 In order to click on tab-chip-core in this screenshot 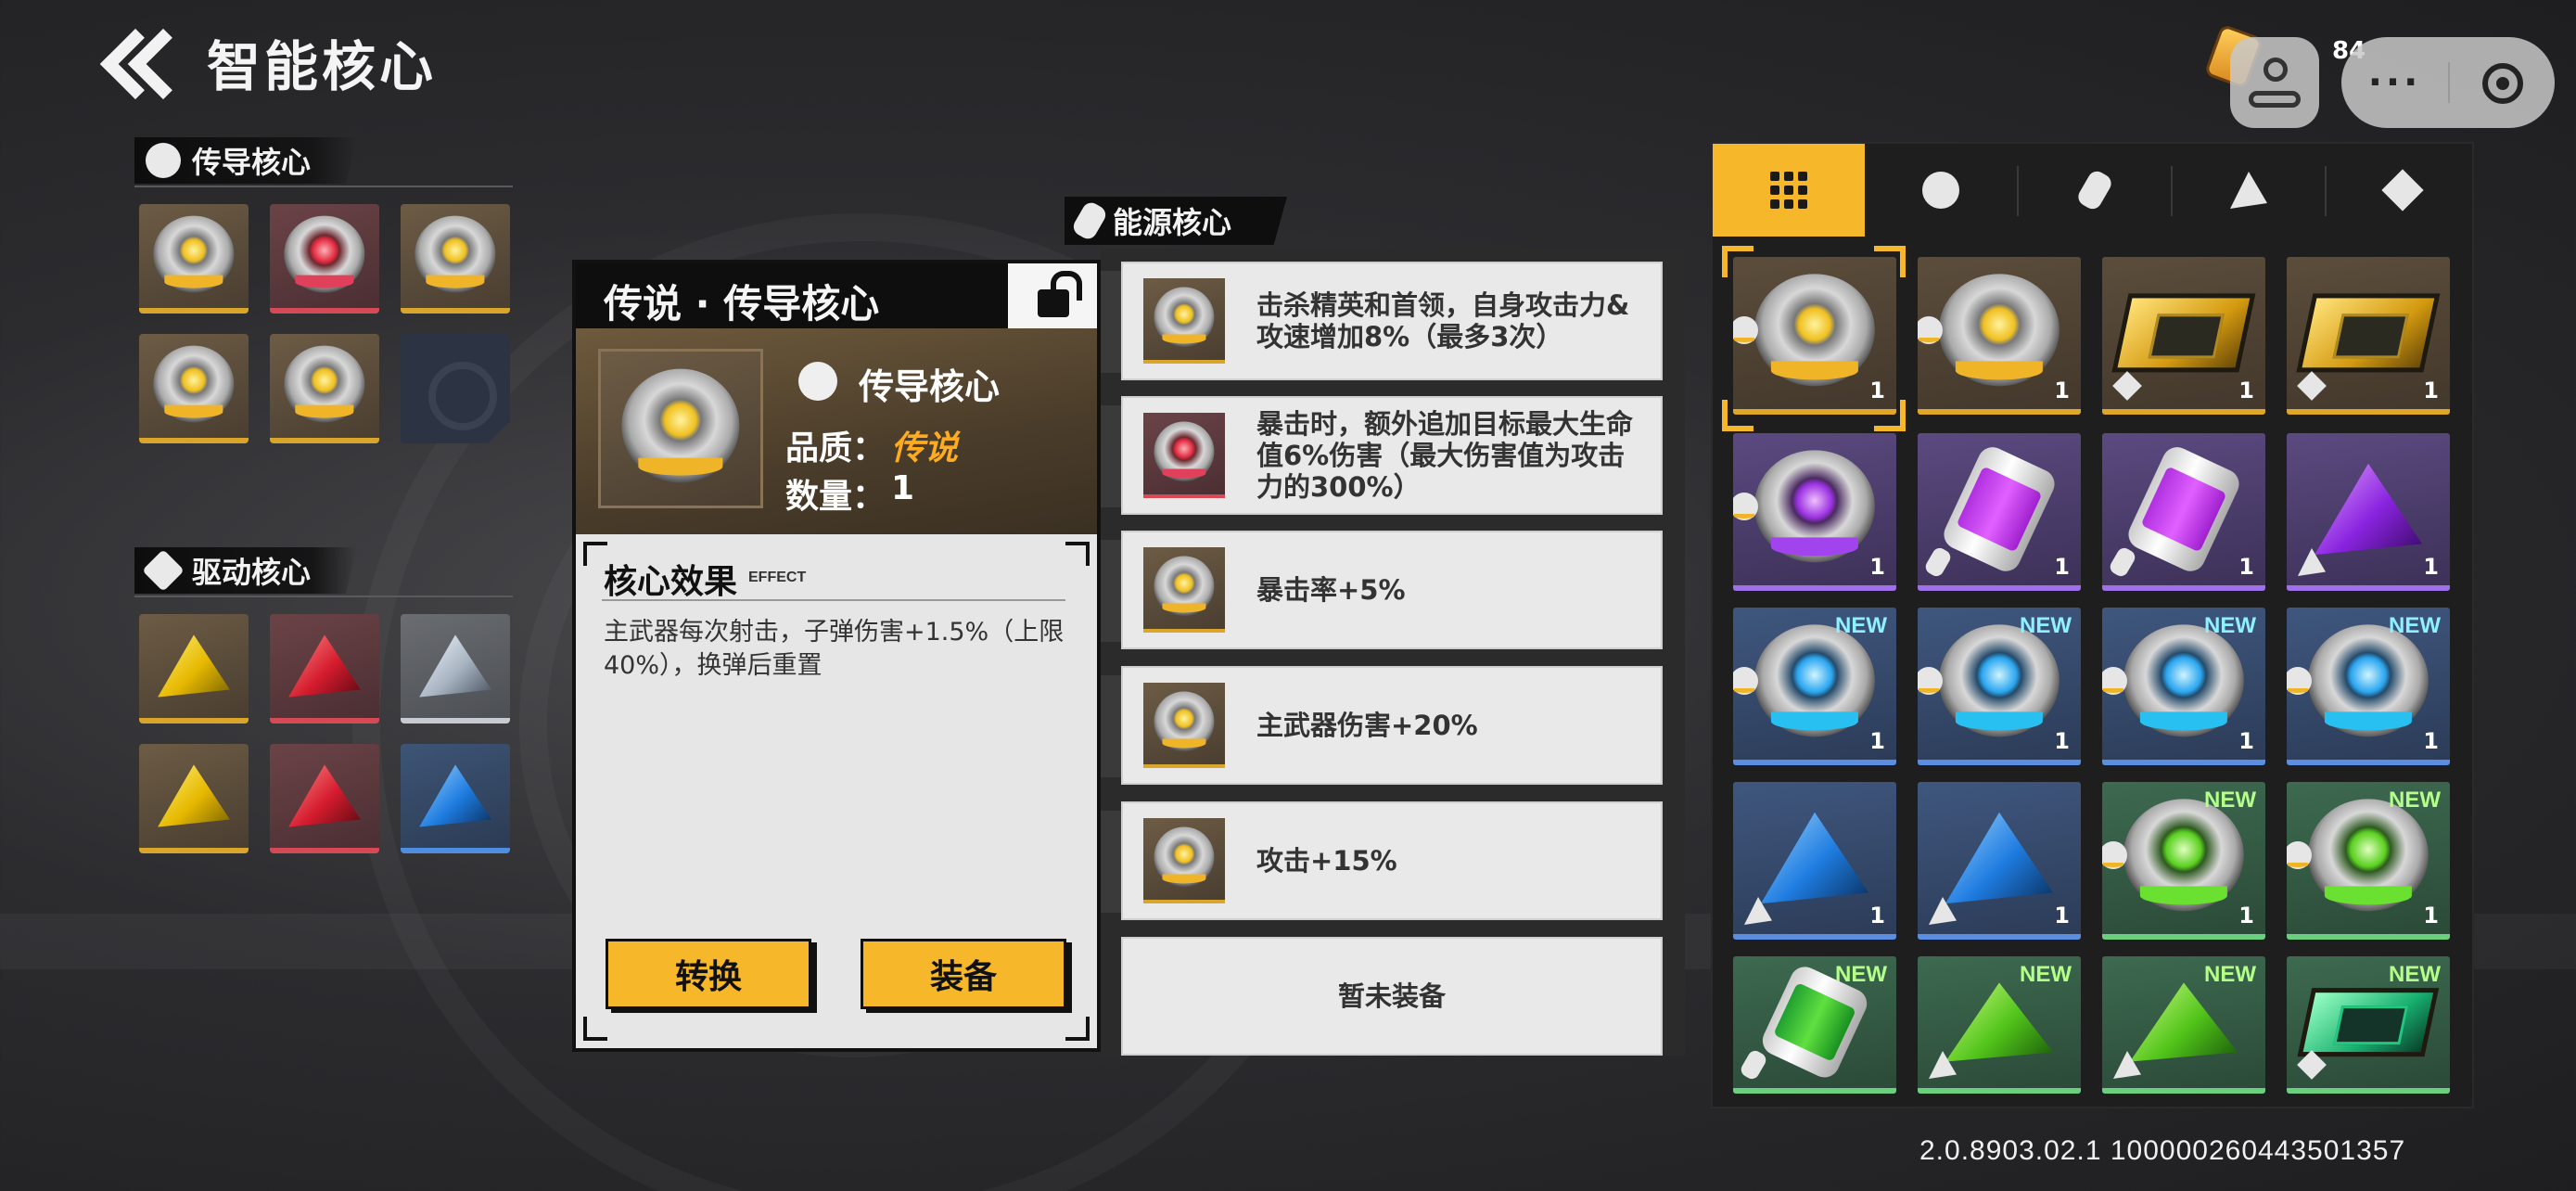, I will do `click(2403, 190)`.